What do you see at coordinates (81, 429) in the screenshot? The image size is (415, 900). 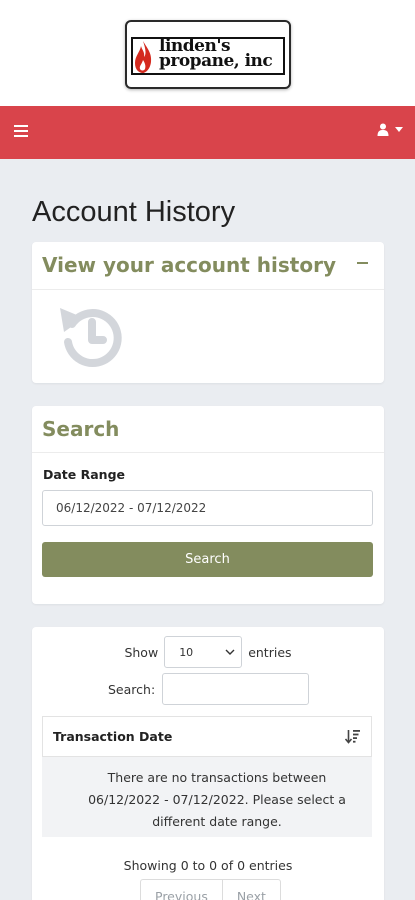 I see `search-card-title: Search` at bounding box center [81, 429].